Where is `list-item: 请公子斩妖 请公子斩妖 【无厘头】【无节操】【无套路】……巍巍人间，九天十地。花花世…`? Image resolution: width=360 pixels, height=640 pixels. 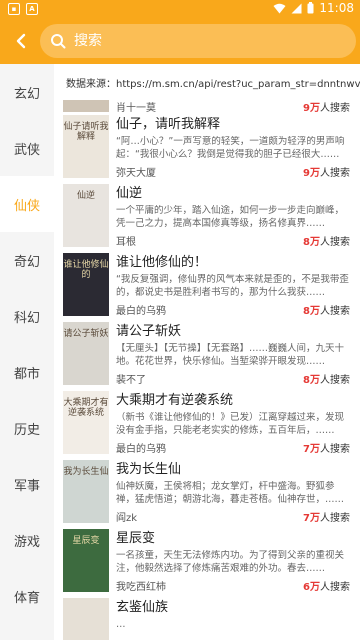
list-item: 请公子斩妖 请公子斩妖 【无厘头】【无节操】【无套路】……巍巍人间，九天十地。花花世… is located at coordinates (207, 353).